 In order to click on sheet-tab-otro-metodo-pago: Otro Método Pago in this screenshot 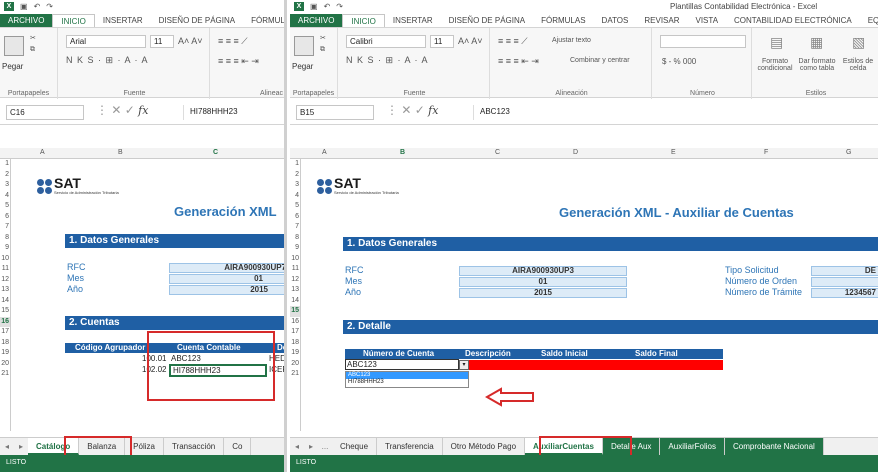, I will do `click(484, 446)`.